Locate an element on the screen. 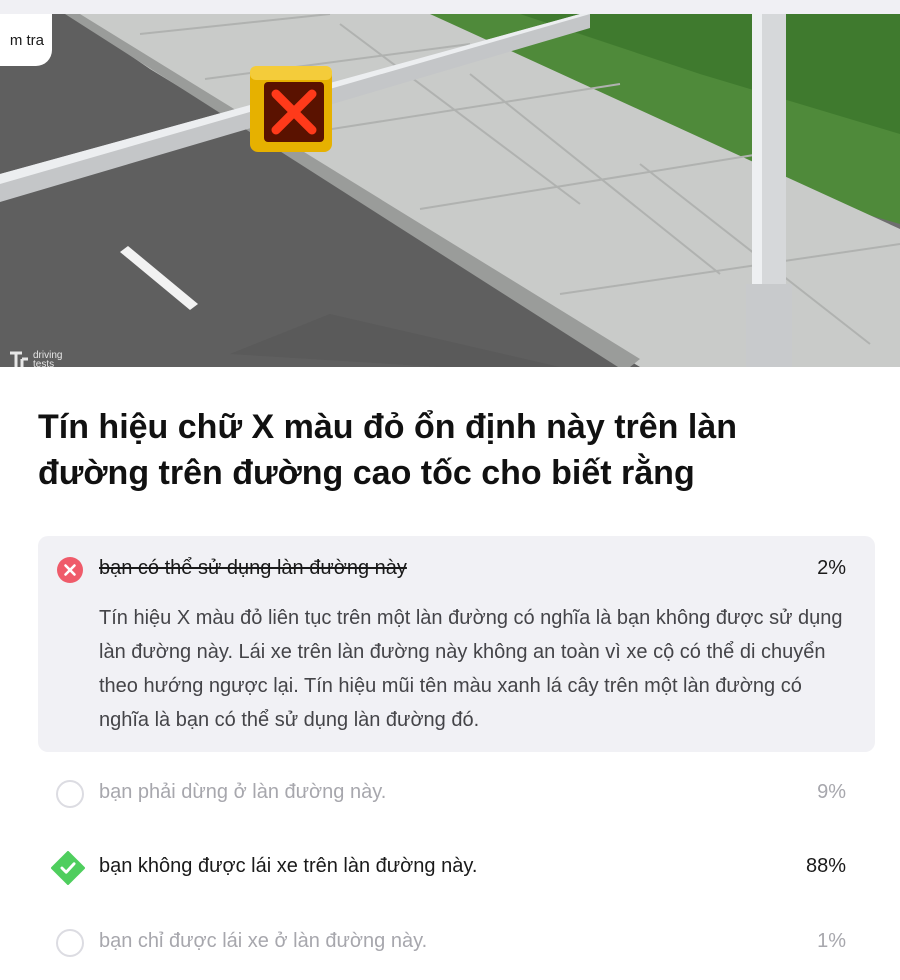  answer-percent: 9% is located at coordinates (831, 792).